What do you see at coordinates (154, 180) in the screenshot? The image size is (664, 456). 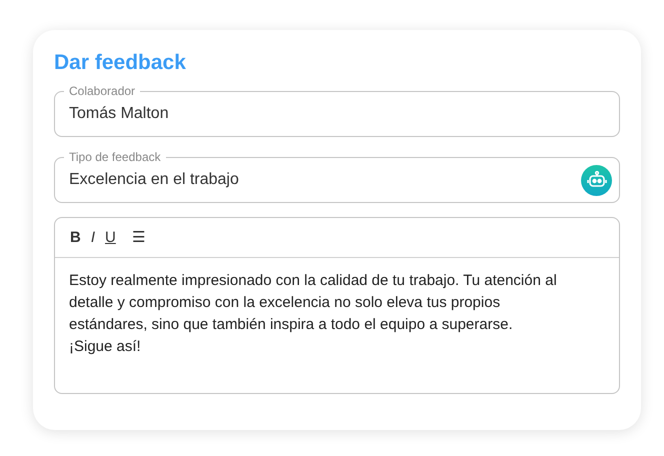 I see `field-value: Excelencia en el trabajo` at bounding box center [154, 180].